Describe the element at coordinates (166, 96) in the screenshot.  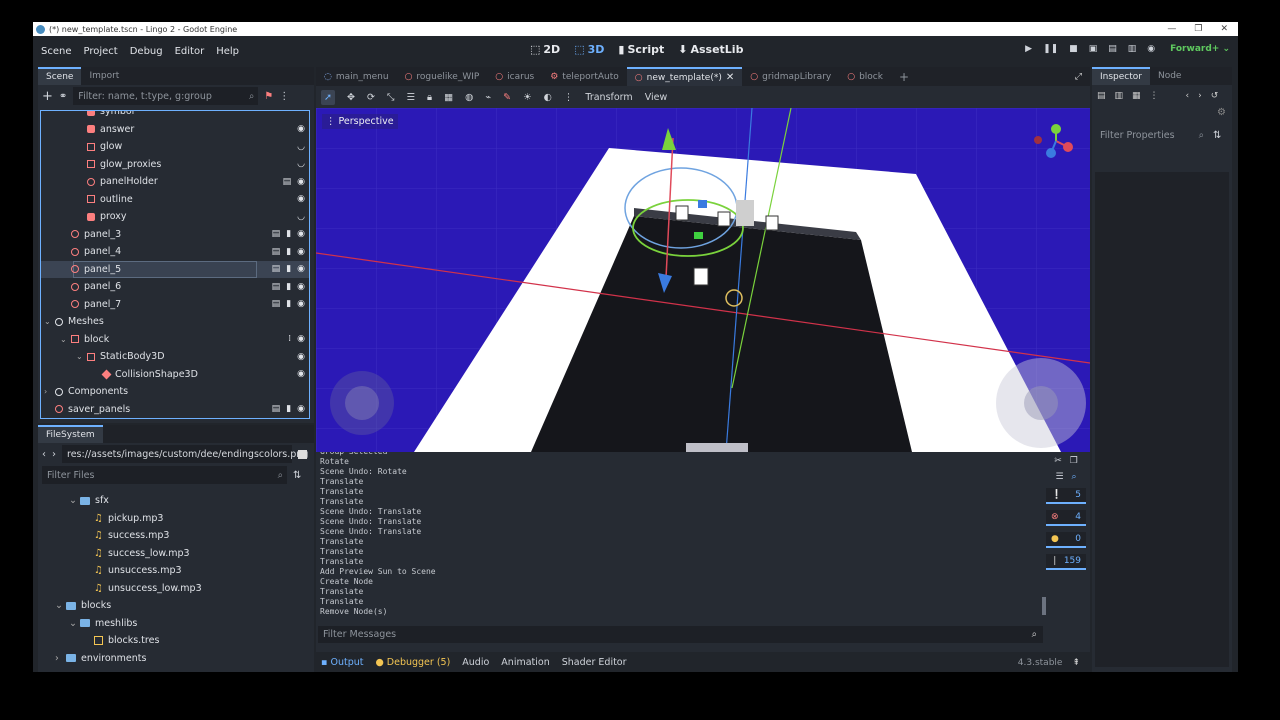
I see `scene-filter-input: Filter: name, t:type, g:group ⌕` at that location.